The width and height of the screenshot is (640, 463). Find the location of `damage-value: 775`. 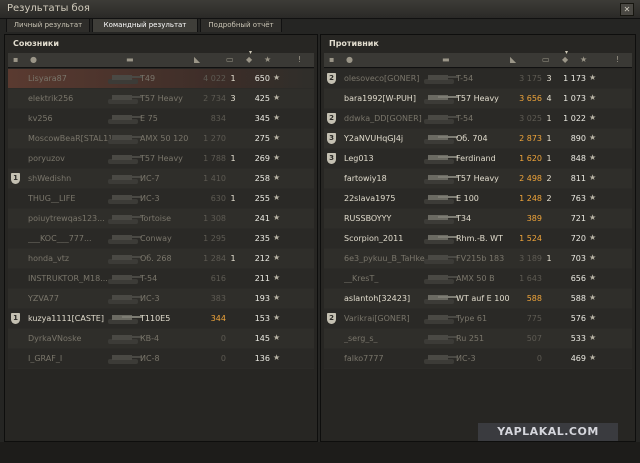

damage-value: 775 is located at coordinates (534, 318).